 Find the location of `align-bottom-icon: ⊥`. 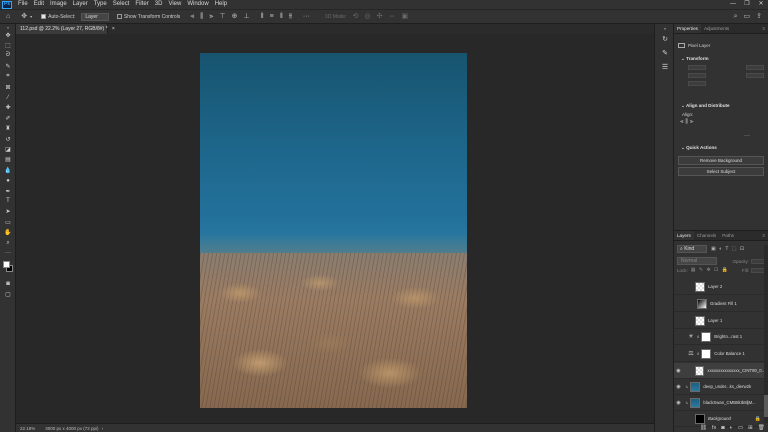

align-bottom-icon: ⊥ is located at coordinates (246, 16).